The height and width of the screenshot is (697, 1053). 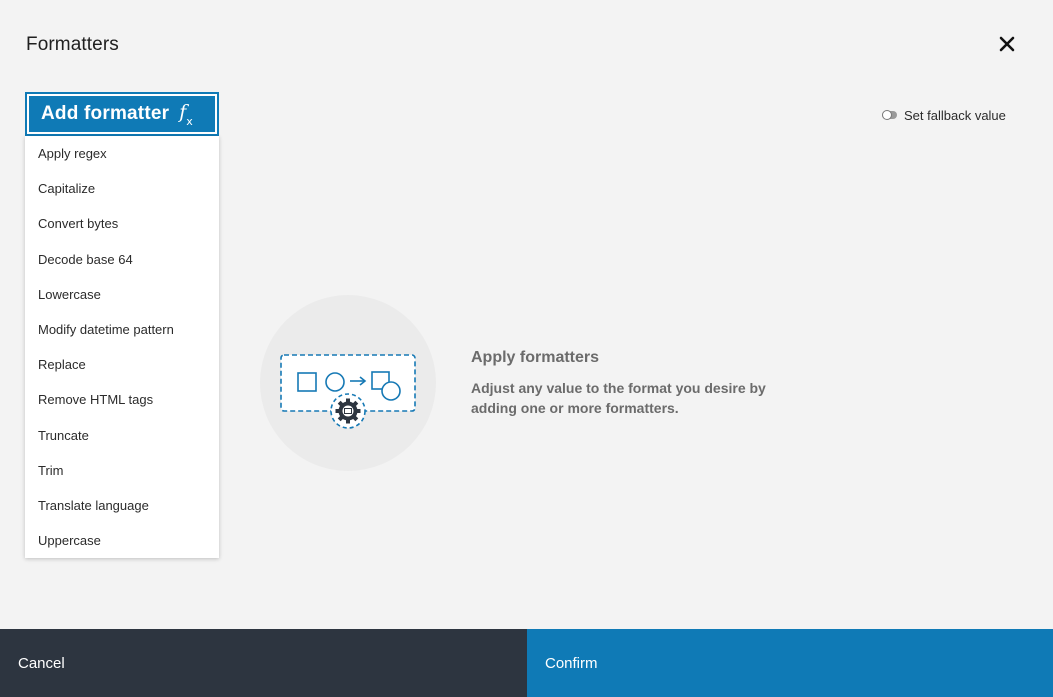 I want to click on toggle-switch, so click(x=889, y=115).